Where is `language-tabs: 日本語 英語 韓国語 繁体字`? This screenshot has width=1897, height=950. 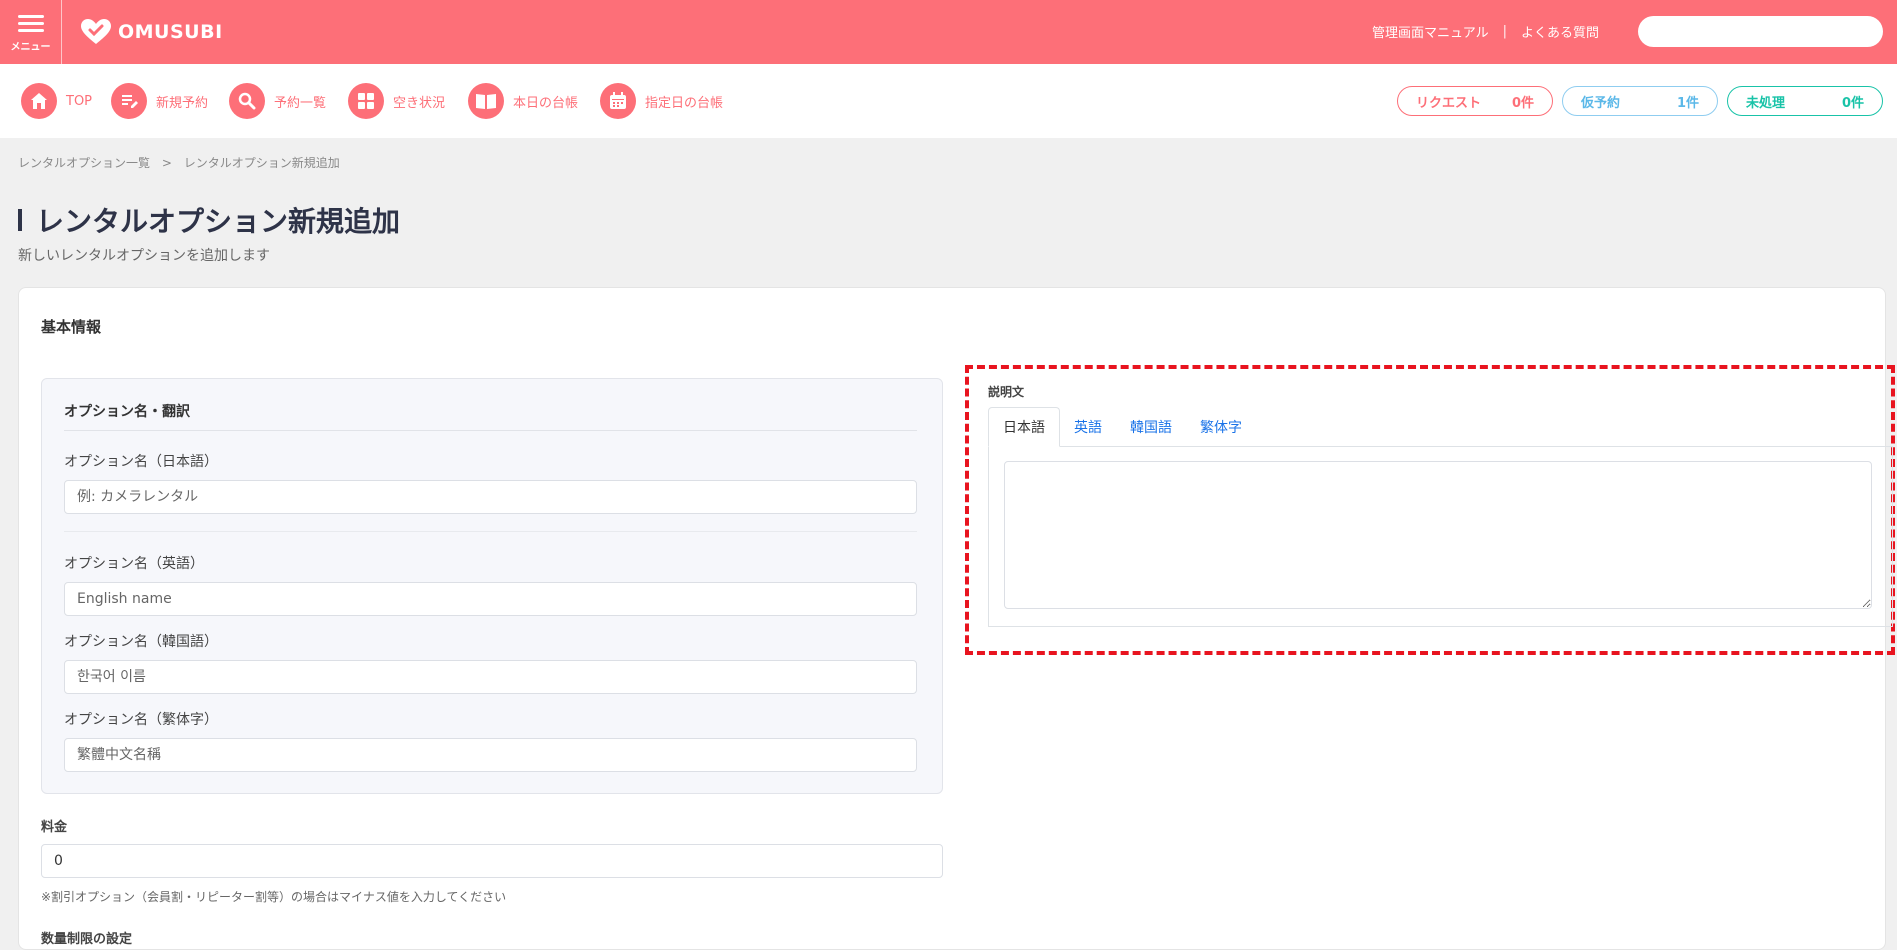
language-tabs: 日本語 英語 韓国語 繁体字 is located at coordinates (1440, 427).